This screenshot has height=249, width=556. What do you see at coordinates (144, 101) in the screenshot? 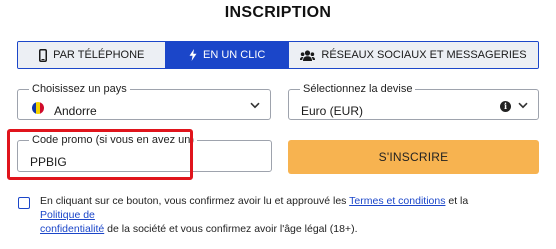
I see `country-select: Choisissez un pays Andorre` at bounding box center [144, 101].